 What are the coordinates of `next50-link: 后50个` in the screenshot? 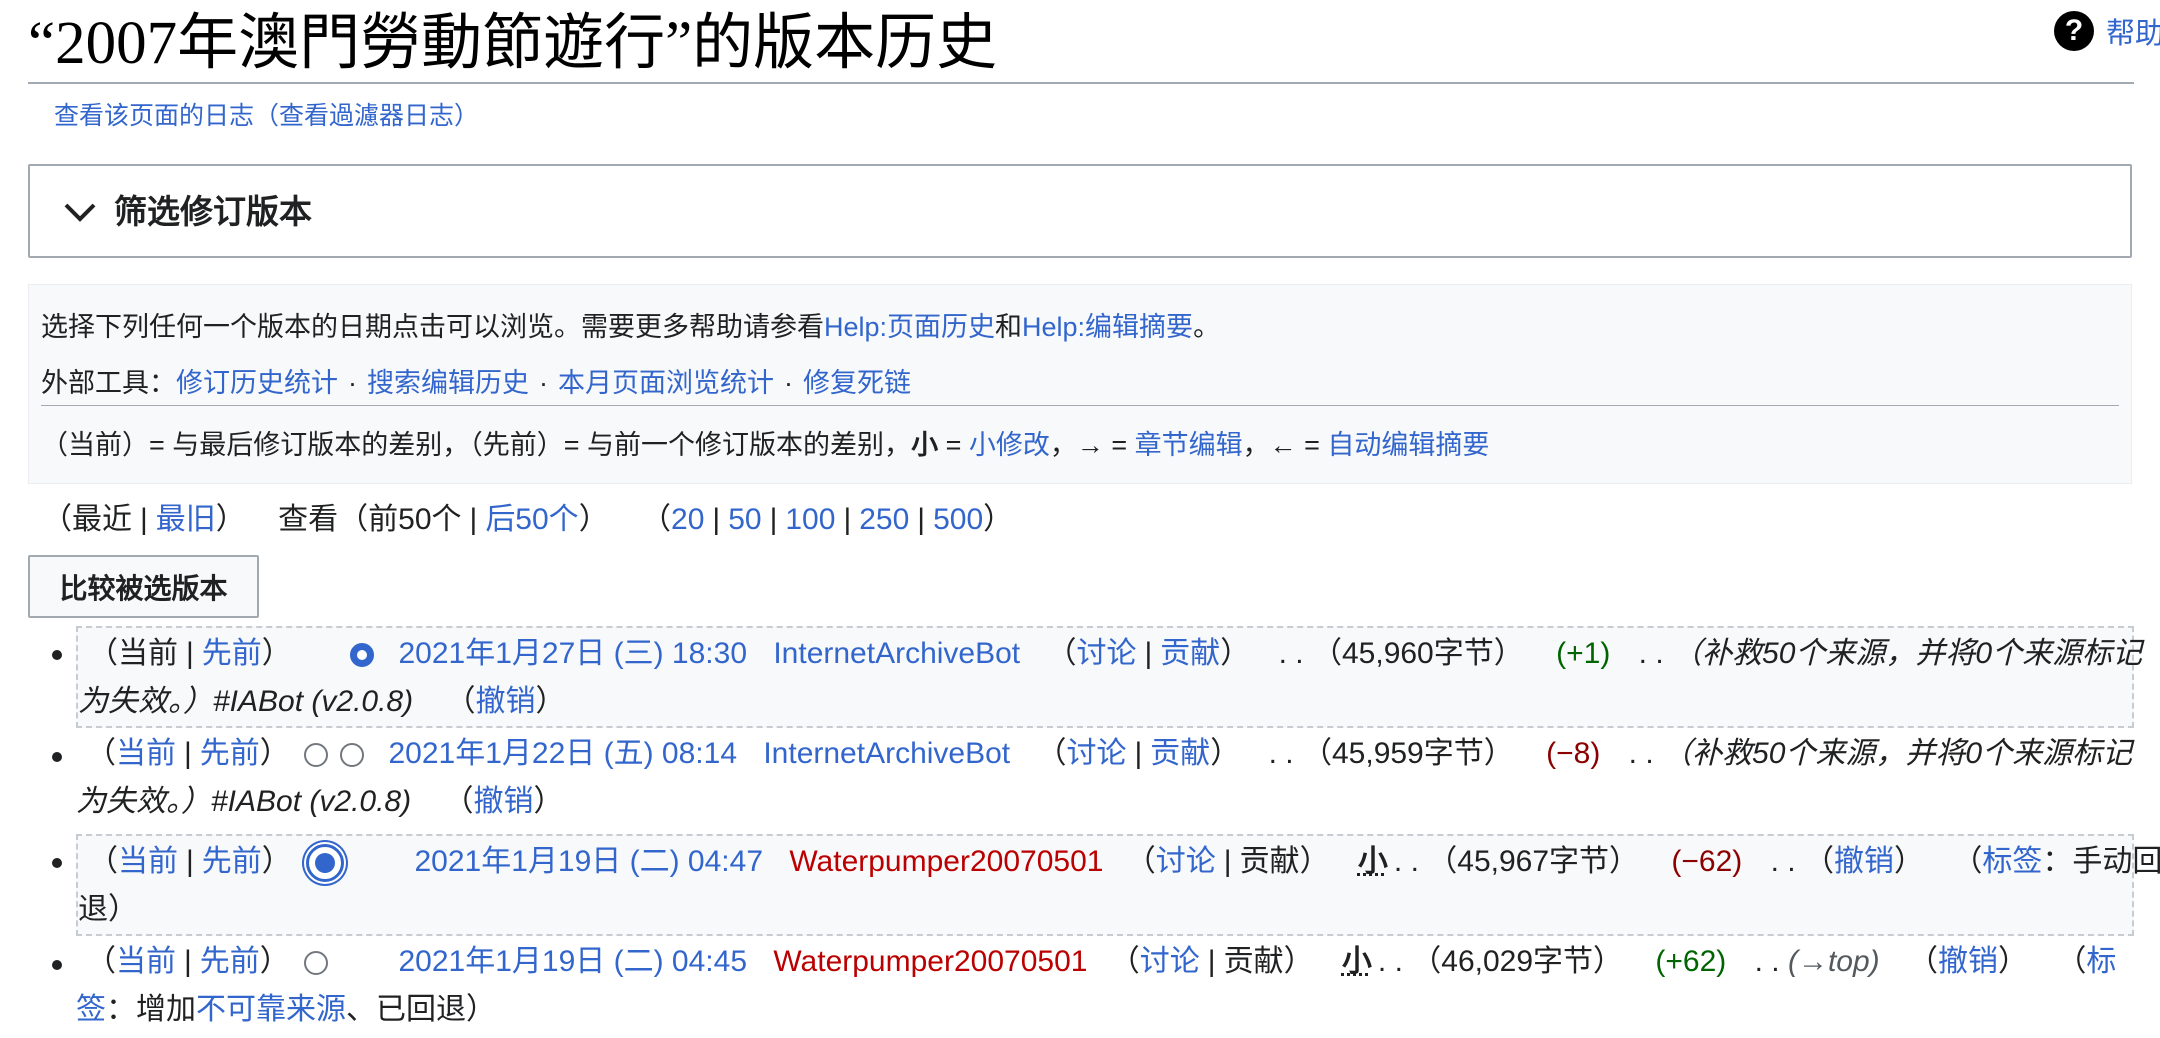 It's located at (531, 519).